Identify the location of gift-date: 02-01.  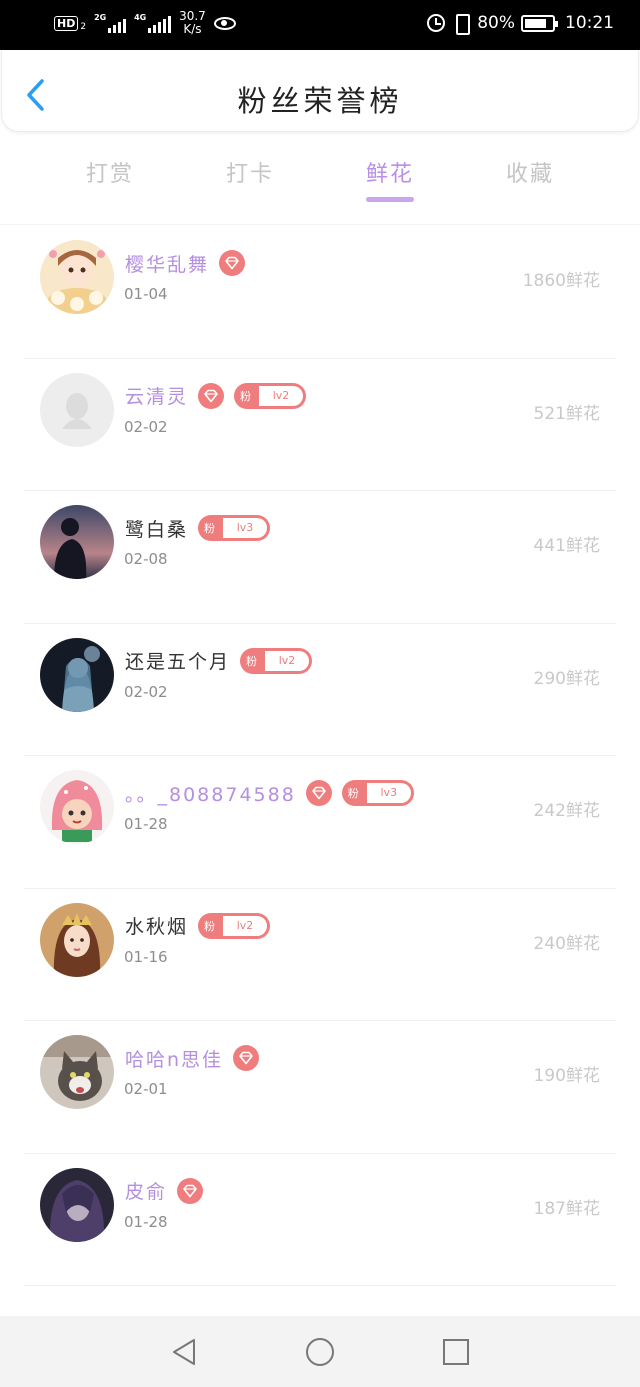
(146, 1089).